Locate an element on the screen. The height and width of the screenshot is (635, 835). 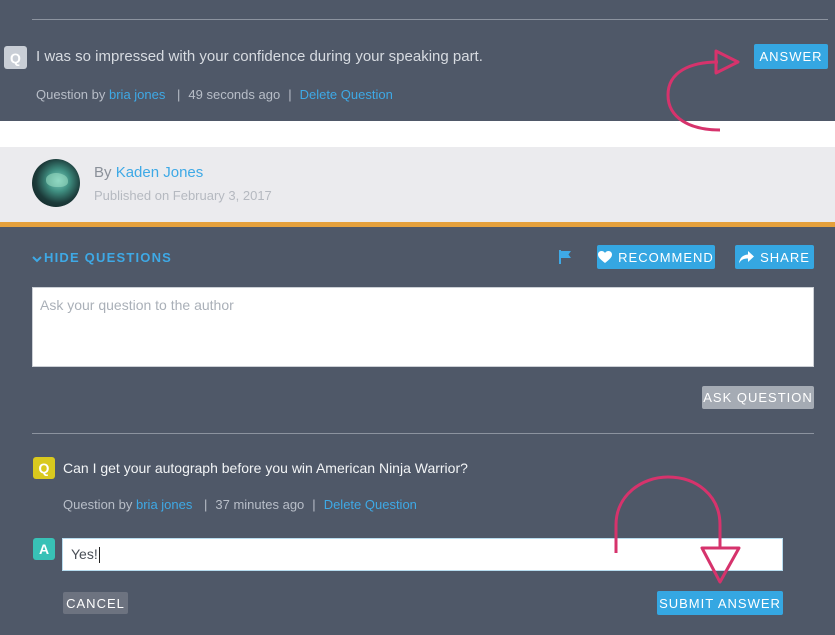
answer-input-value: Yes! is located at coordinates (84, 554).